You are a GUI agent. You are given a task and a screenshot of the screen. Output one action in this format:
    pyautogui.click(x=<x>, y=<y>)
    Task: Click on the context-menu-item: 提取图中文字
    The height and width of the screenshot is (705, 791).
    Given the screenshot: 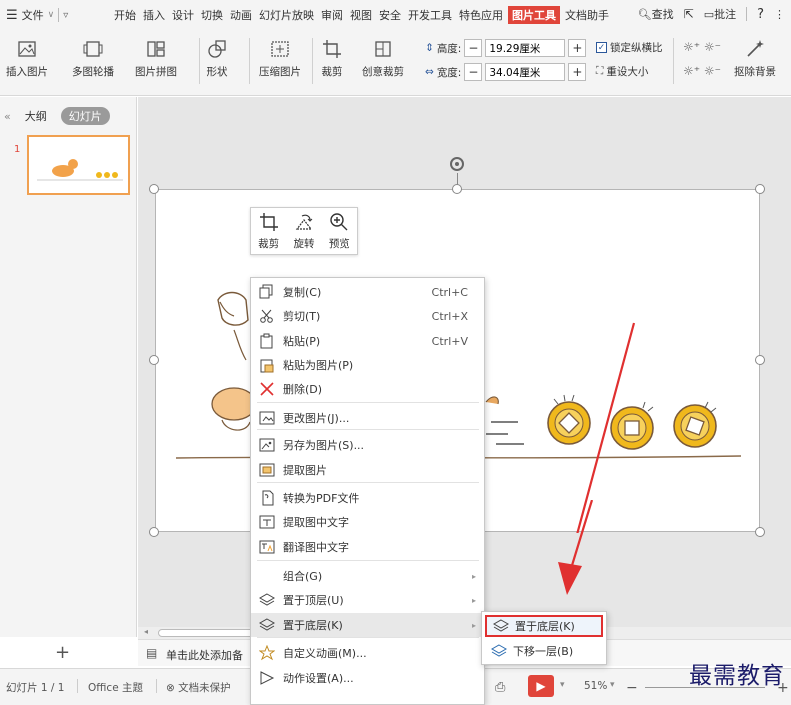 What is the action you would take?
    pyautogui.click(x=367, y=522)
    